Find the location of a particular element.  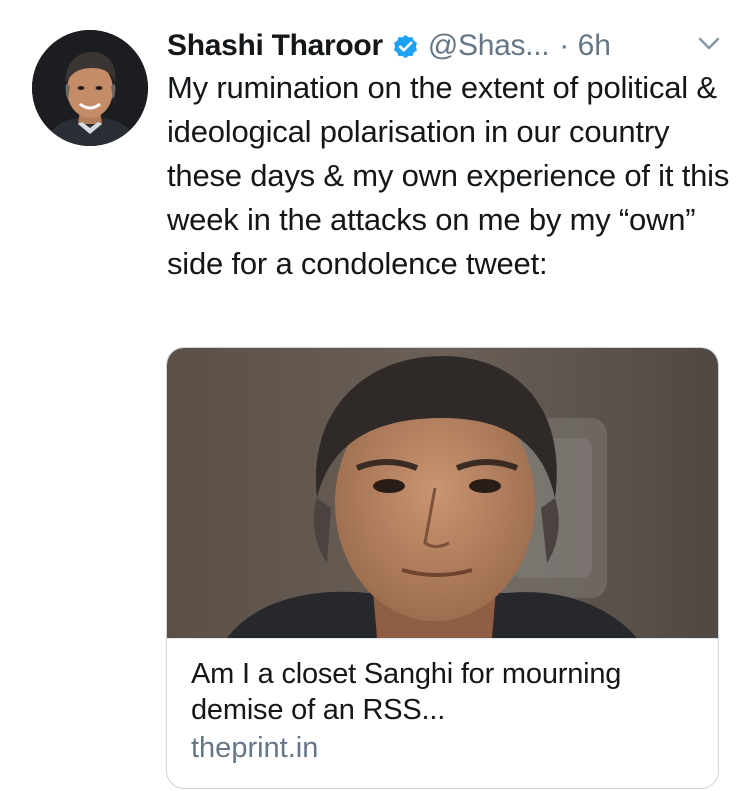

author-name: Shashi Tharoor is located at coordinates (275, 46).